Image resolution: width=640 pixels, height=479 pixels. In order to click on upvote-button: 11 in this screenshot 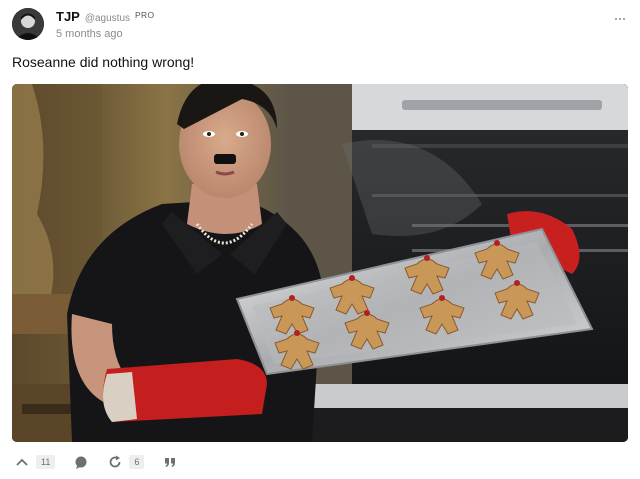, I will do `click(35, 462)`.